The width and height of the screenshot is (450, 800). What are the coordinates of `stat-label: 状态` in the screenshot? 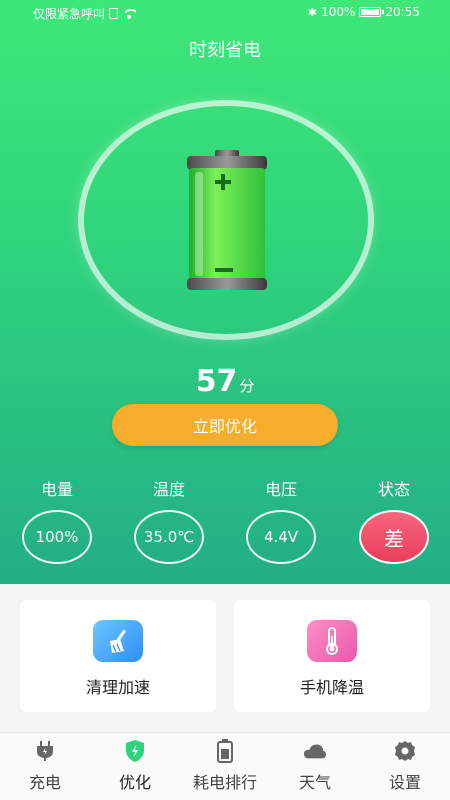 It's located at (393, 489).